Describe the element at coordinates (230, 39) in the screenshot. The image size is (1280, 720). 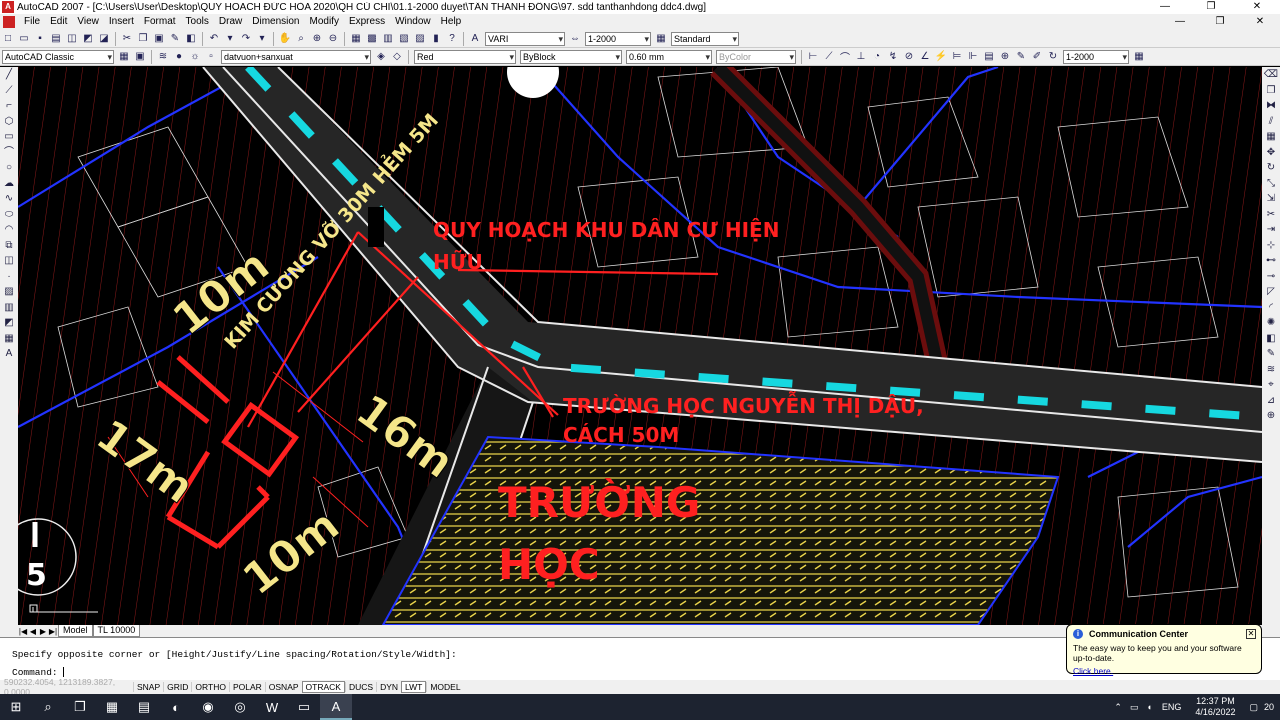
I see `undo-dropdown-icon: ▾` at that location.